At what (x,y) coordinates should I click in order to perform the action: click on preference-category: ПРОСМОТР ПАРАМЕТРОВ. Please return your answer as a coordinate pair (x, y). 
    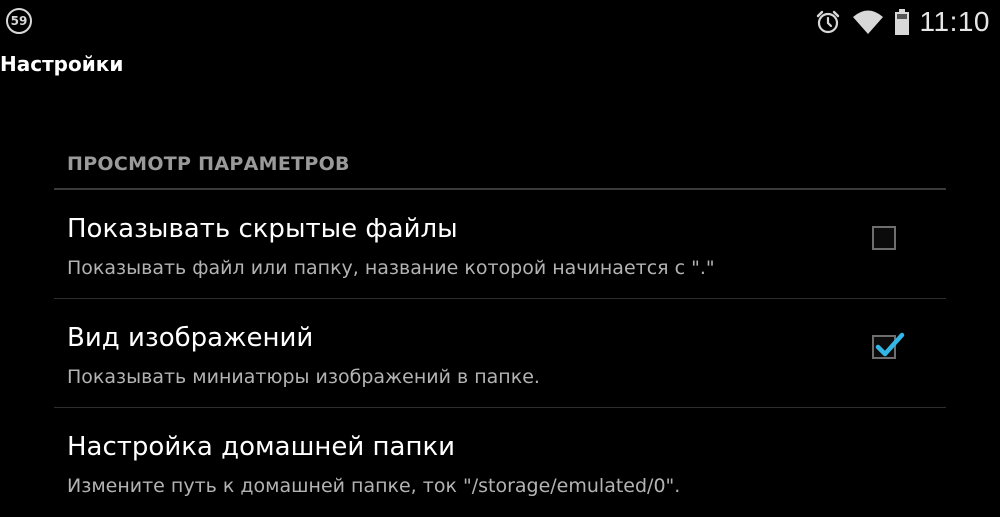
    Looking at the image, I should click on (500, 167).